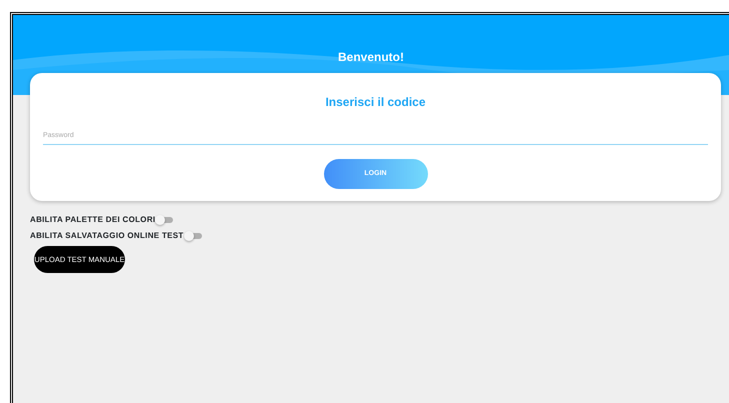  I want to click on toggle-label: ABILITA SALVATAGGIO ONLINE TEST, so click(107, 236).